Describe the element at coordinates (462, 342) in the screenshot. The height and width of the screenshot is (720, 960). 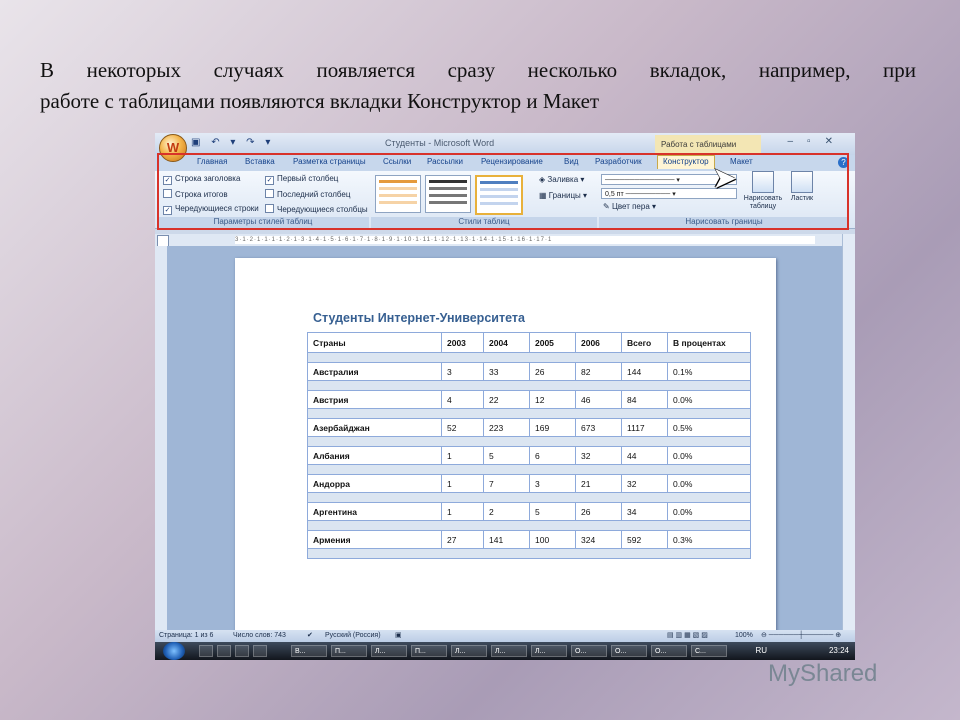
I see `table-header-cell: 2003` at that location.